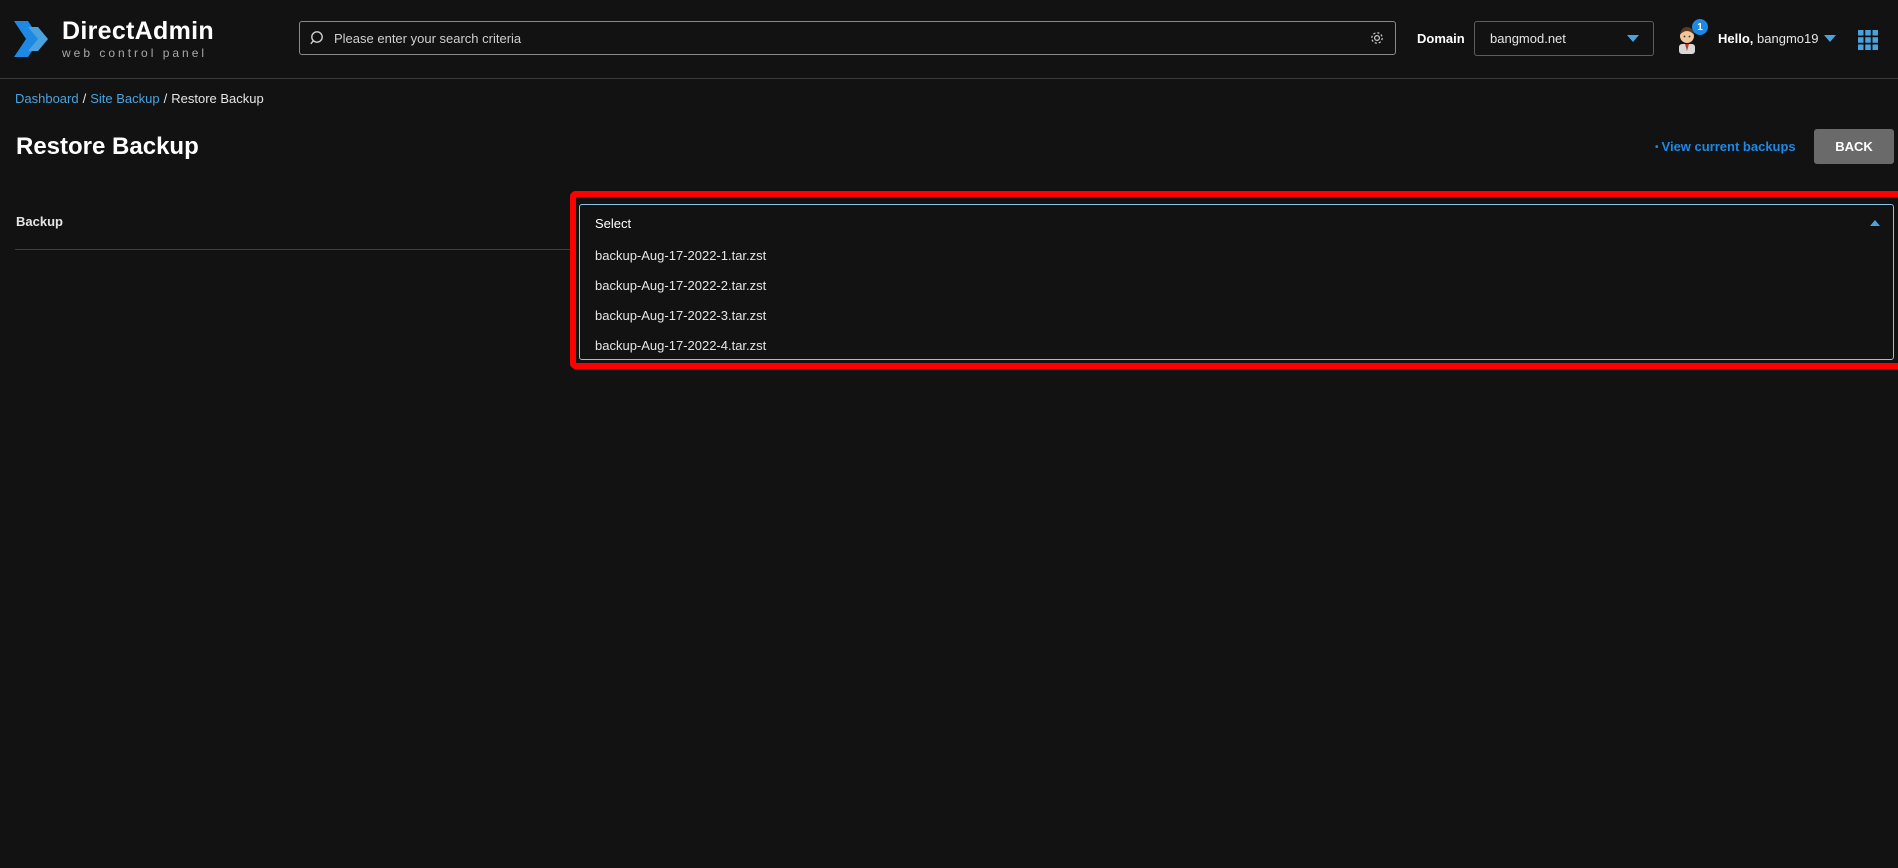 The image size is (1898, 868). Describe the element at coordinates (135, 53) in the screenshot. I see `logo-subtitle: web control panel` at that location.